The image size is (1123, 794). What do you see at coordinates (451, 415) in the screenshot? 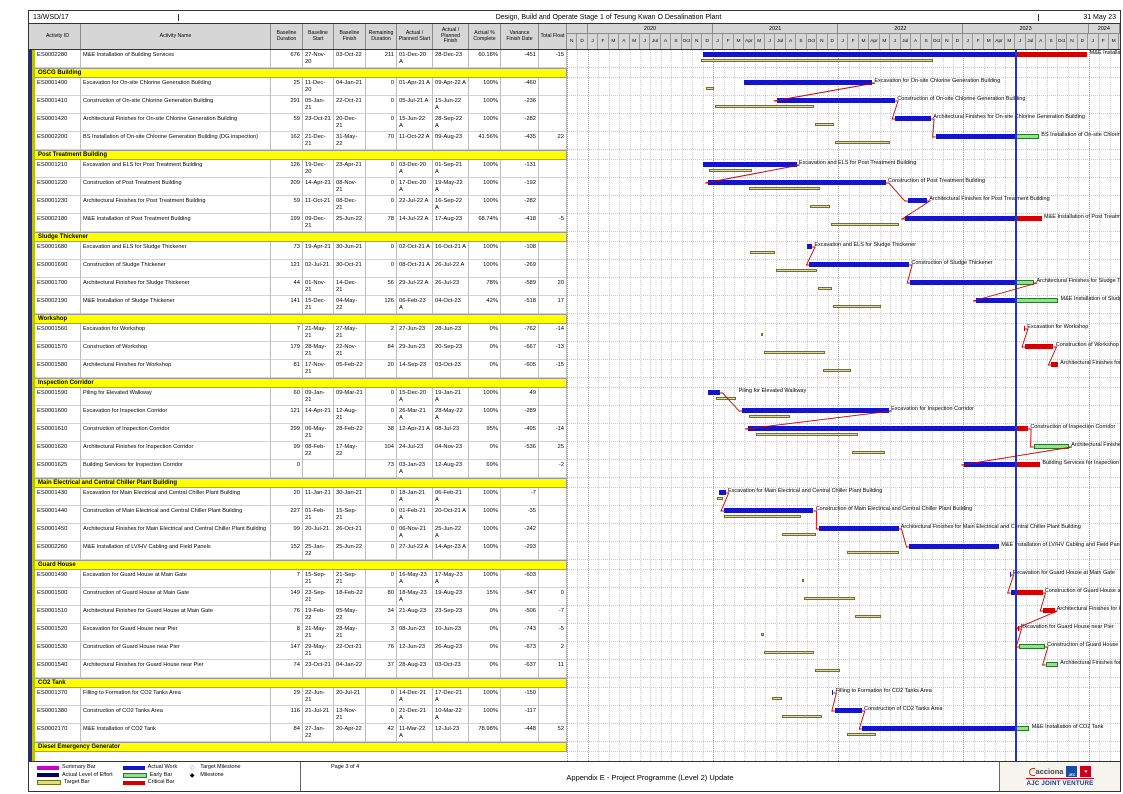
I see `cell-actual-finish: 28-May-22 A` at bounding box center [451, 415].